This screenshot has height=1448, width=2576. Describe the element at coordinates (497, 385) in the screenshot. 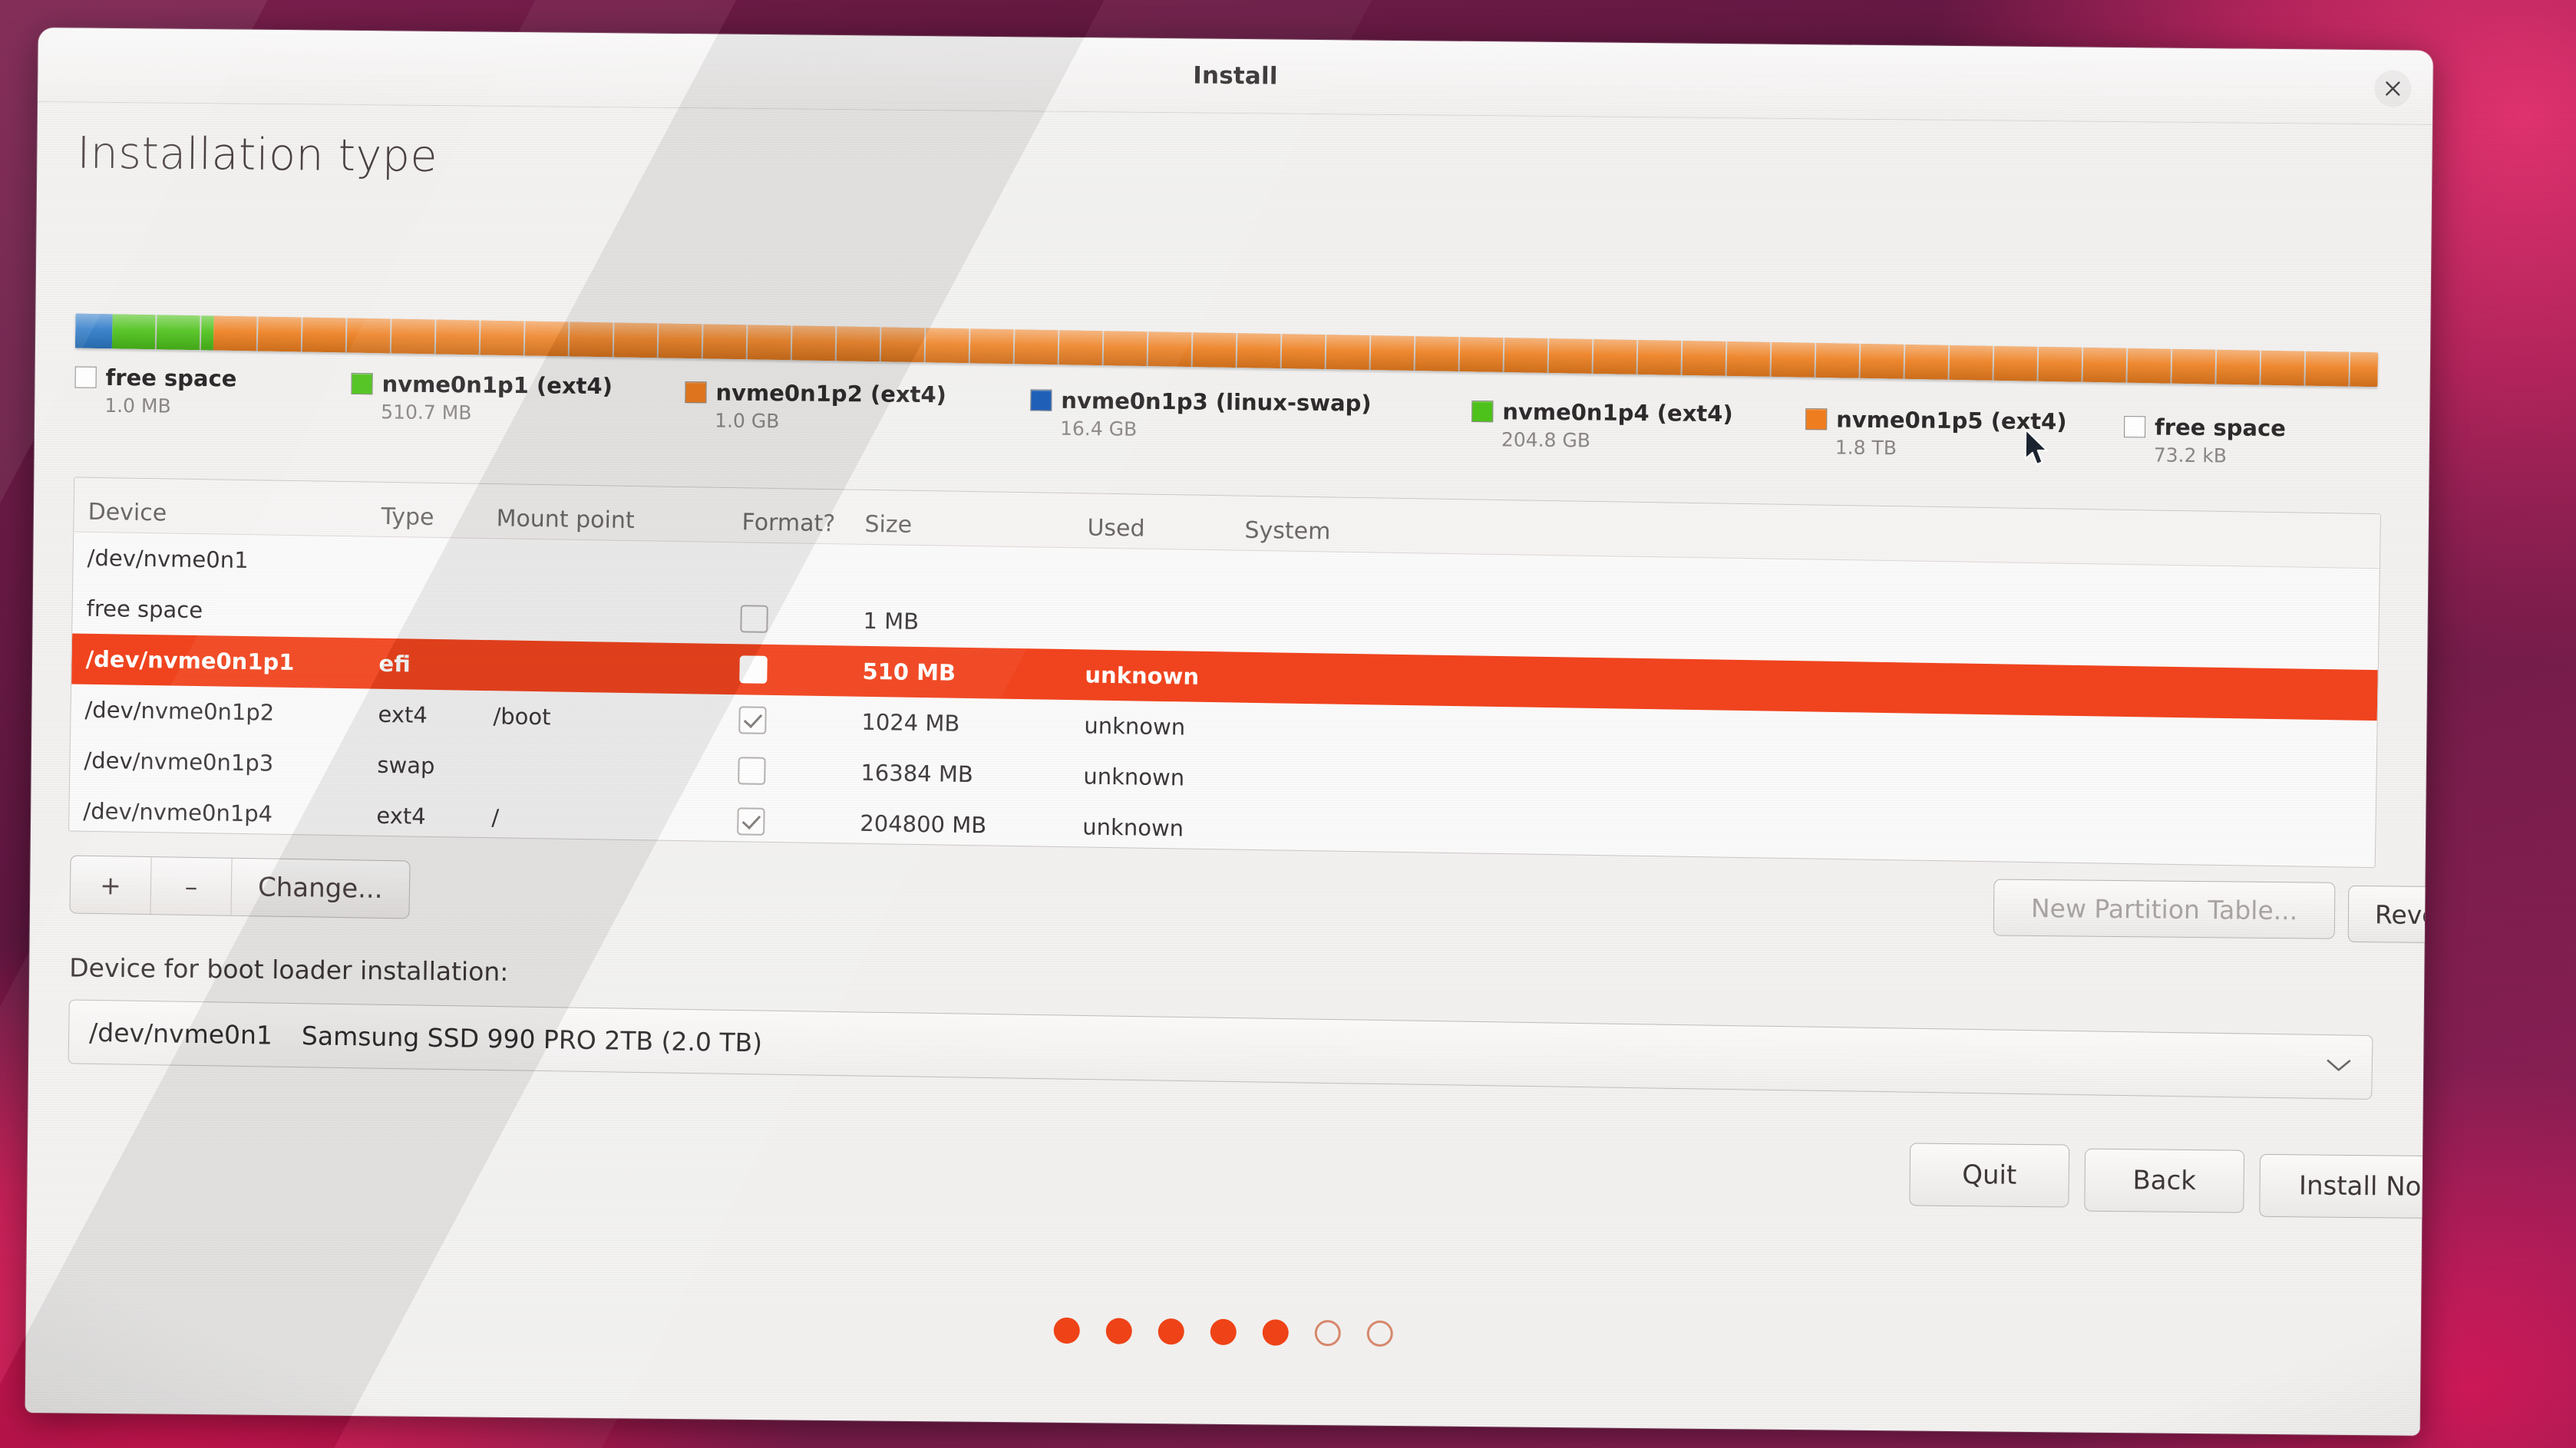

I see `legend-item-label: nvme0n1p1 (ext4)` at that location.